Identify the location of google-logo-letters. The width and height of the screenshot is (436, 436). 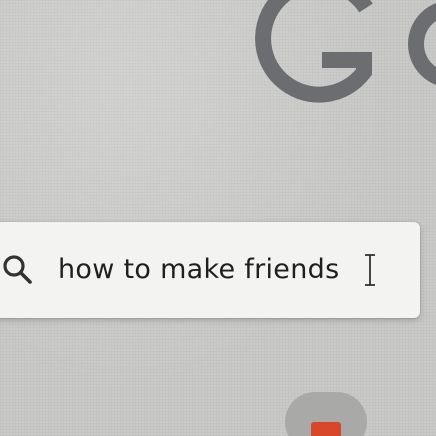
(345, 51).